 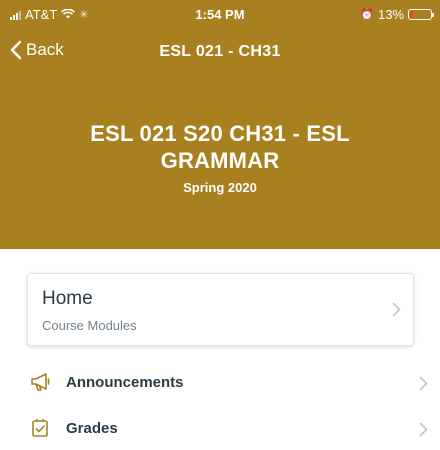 I want to click on grades-icon, so click(x=40, y=430).